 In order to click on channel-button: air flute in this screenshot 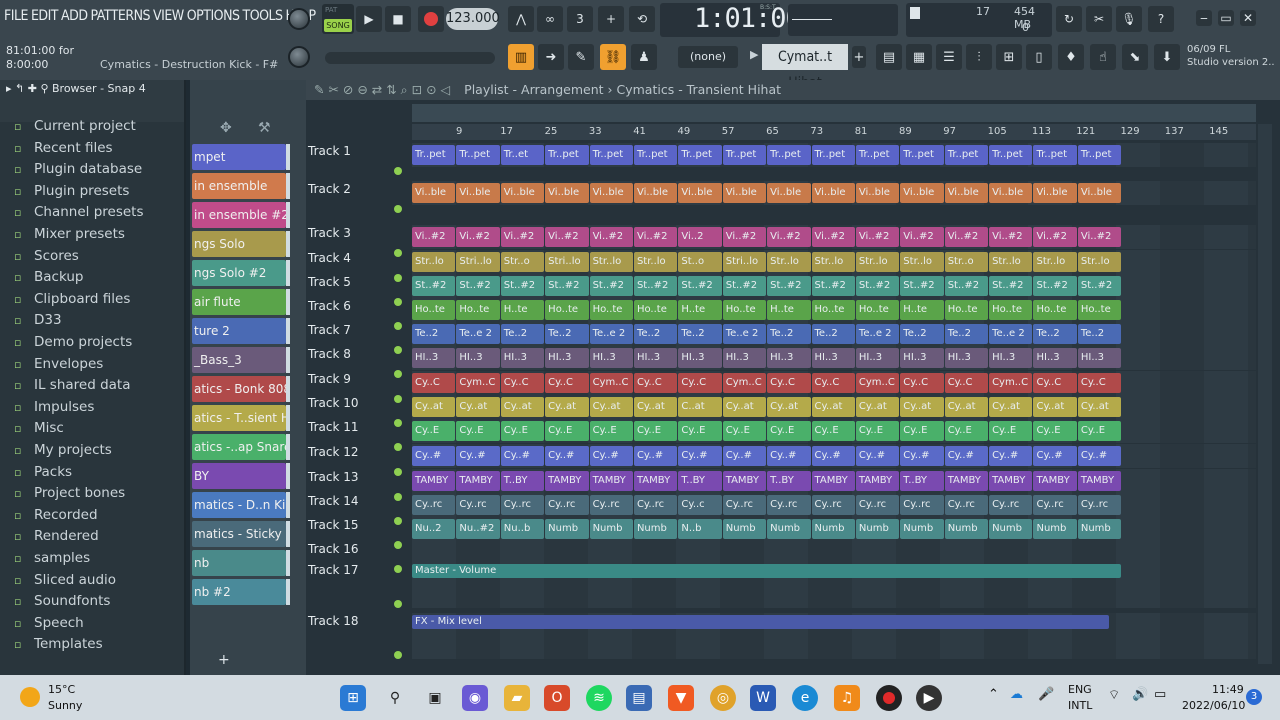, I will do `click(239, 302)`.